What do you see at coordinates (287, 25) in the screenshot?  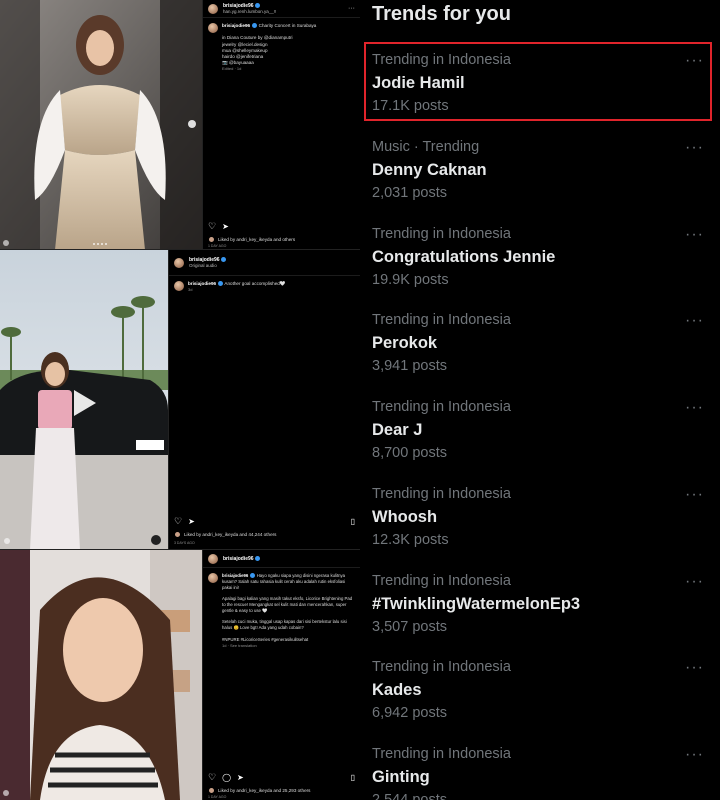 I see `caption-text: Charity Concert in Surabaya` at bounding box center [287, 25].